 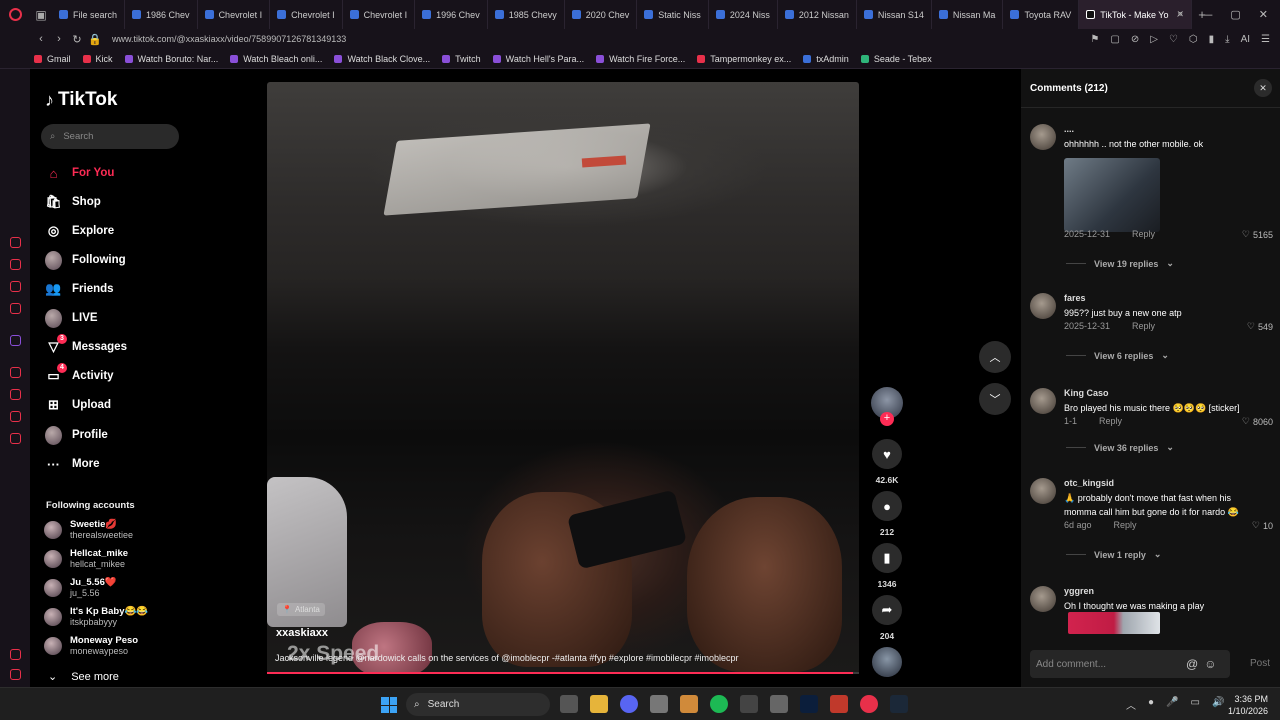 I want to click on following-account: Moneway Peso monewaypeso, so click(x=91, y=646).